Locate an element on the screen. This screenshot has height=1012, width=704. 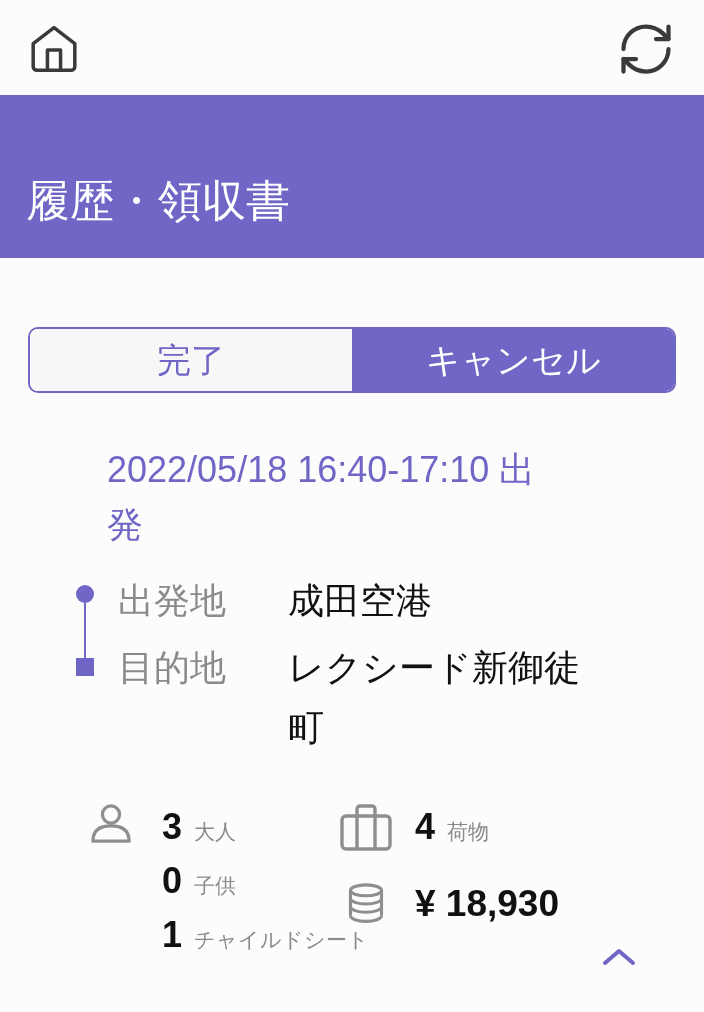
suitcase-icon is located at coordinates (366, 827).